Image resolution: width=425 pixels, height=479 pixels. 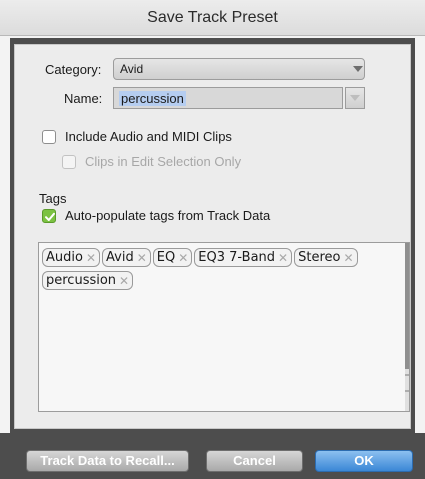 I want to click on include-clips-label: Include Audio and MIDI Clips, so click(x=148, y=136).